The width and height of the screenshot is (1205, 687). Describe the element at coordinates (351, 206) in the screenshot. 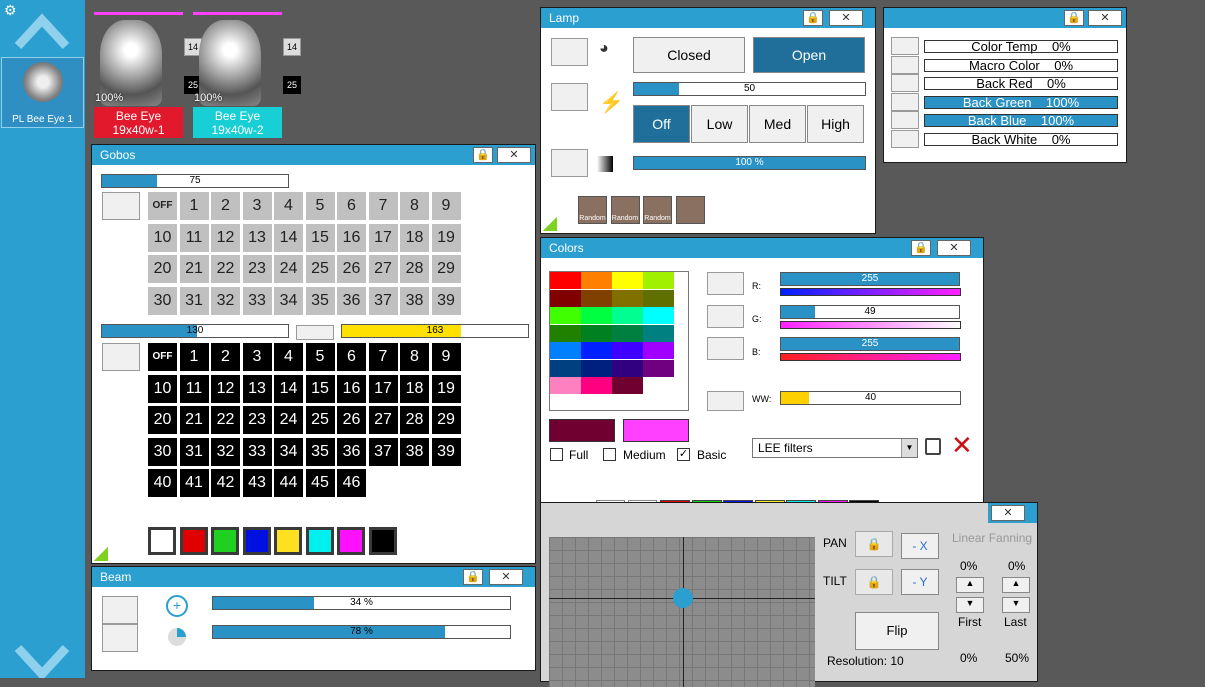

I see `gobo-slot: 6` at that location.